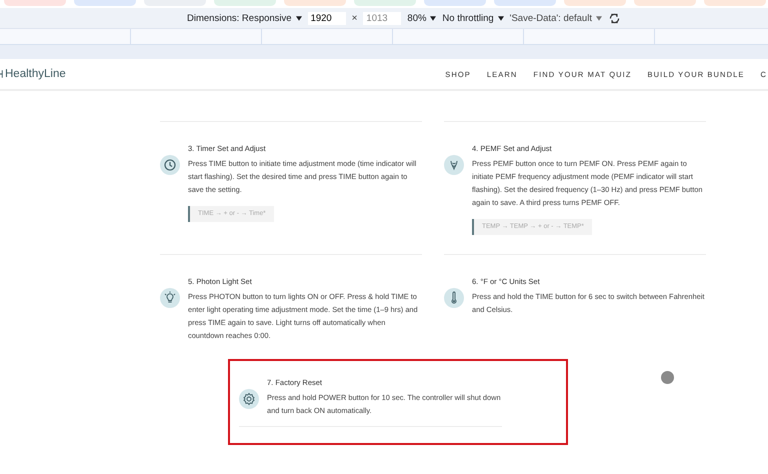 This screenshot has height=474, width=768. What do you see at coordinates (327, 18) in the screenshot?
I see `width-field: 1920` at bounding box center [327, 18].